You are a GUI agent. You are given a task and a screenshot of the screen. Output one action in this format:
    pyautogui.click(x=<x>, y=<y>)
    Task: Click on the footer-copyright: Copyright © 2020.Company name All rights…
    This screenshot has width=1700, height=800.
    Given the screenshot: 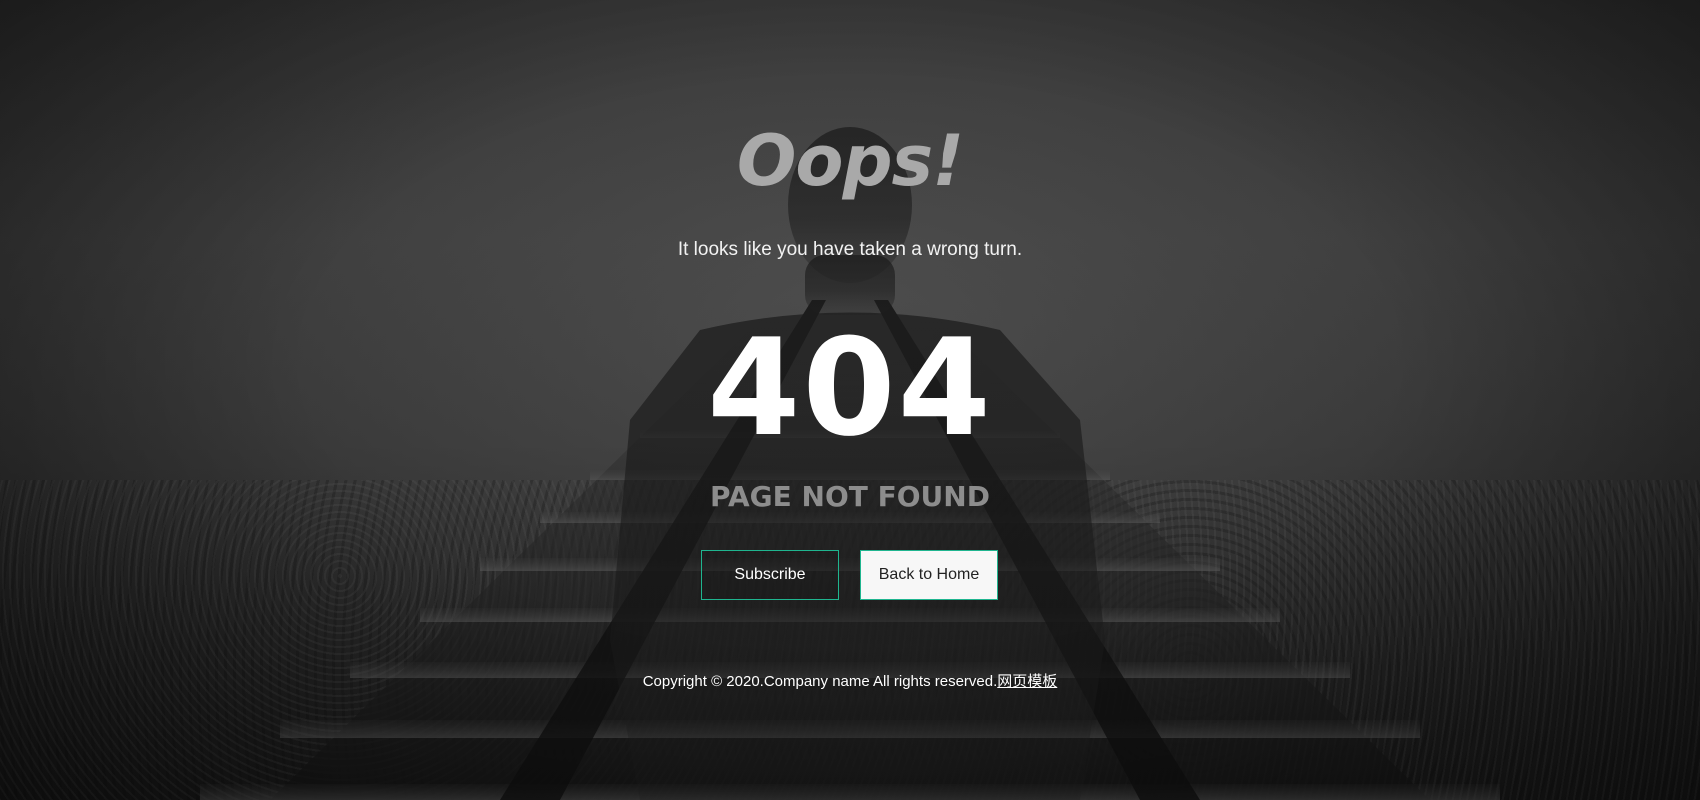 What is the action you would take?
    pyautogui.click(x=850, y=682)
    